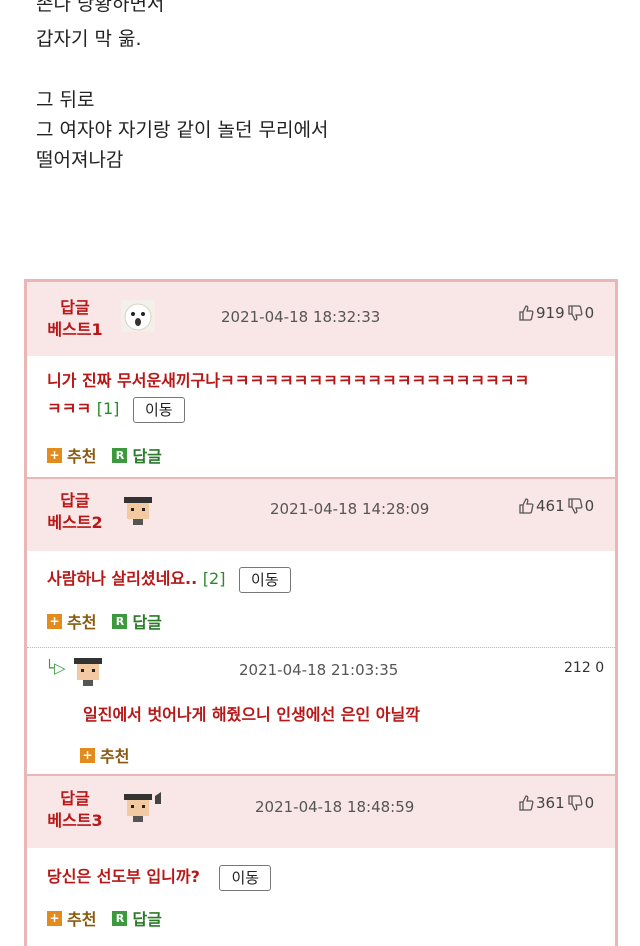 This screenshot has width=640, height=946. What do you see at coordinates (251, 714) in the screenshot?
I see `reply-text: 일진에서 벗어나게 해줬으니 인생에선 은인 아닐깍` at bounding box center [251, 714].